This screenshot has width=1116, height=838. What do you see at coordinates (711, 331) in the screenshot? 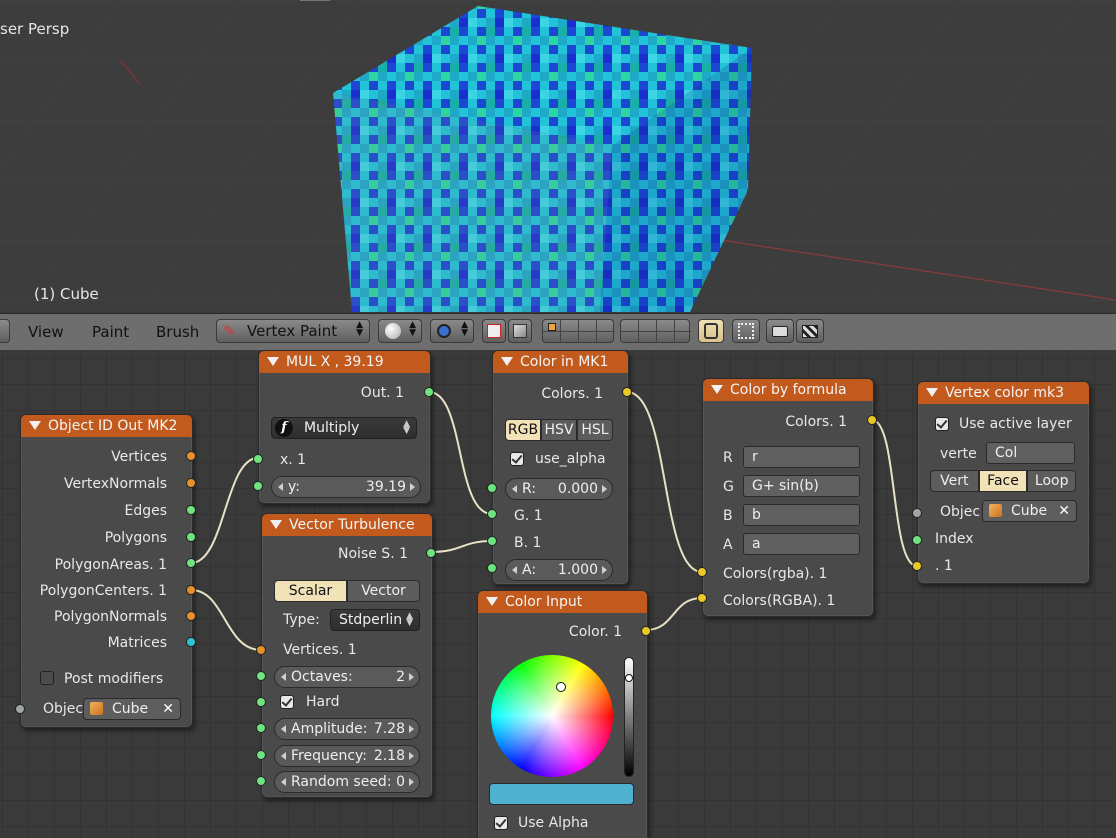
I see `lock-camera-toggle` at bounding box center [711, 331].